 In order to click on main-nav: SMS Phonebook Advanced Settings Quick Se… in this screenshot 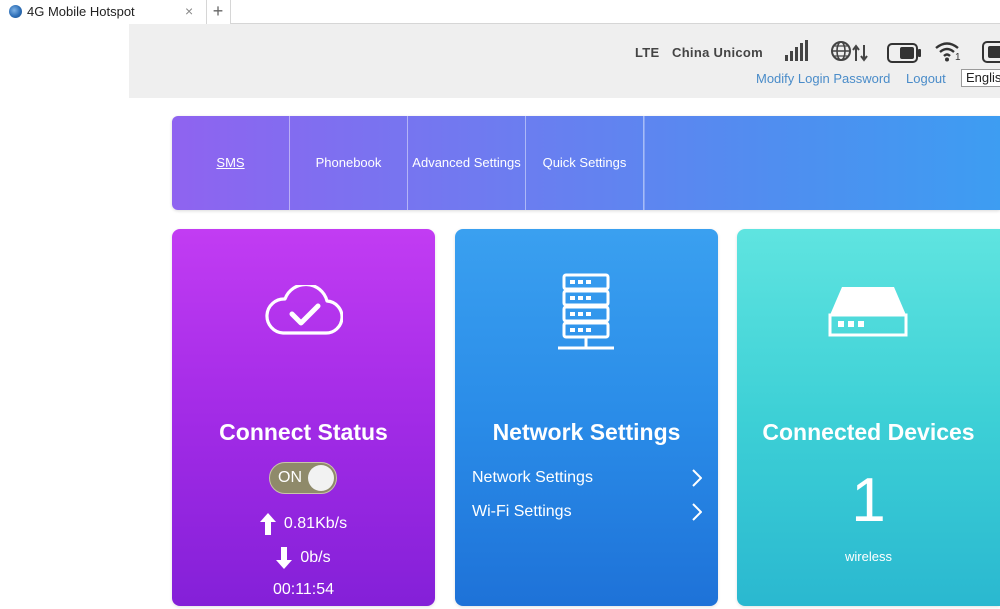, I will do `click(586, 163)`.